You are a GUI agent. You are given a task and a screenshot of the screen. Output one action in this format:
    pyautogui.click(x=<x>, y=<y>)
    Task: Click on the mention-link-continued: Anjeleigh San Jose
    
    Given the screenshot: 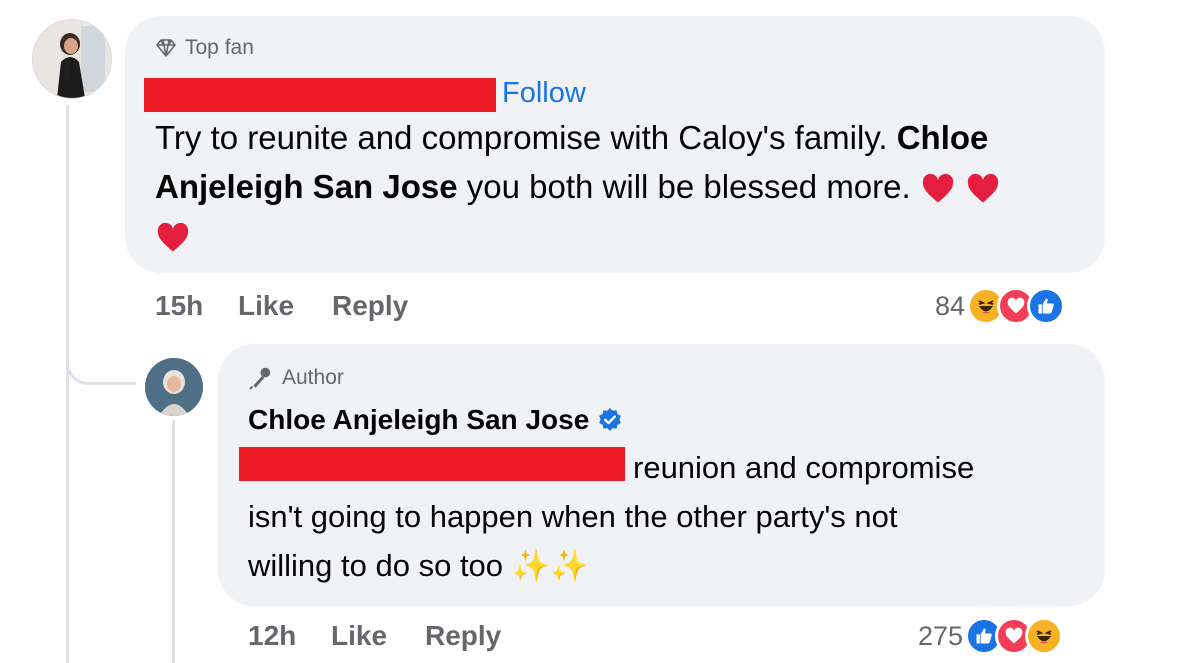 What is the action you would take?
    pyautogui.click(x=306, y=186)
    